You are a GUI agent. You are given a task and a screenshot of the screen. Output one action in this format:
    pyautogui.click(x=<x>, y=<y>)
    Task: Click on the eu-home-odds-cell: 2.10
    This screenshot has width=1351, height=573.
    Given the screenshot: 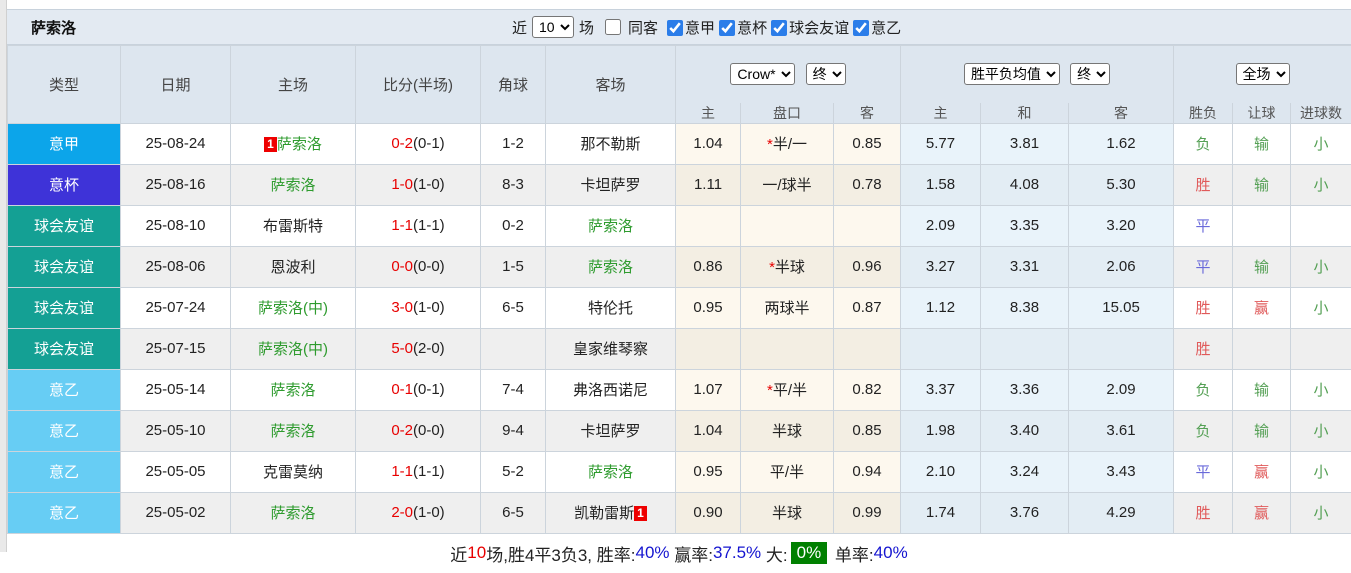 What is the action you would take?
    pyautogui.click(x=941, y=471)
    